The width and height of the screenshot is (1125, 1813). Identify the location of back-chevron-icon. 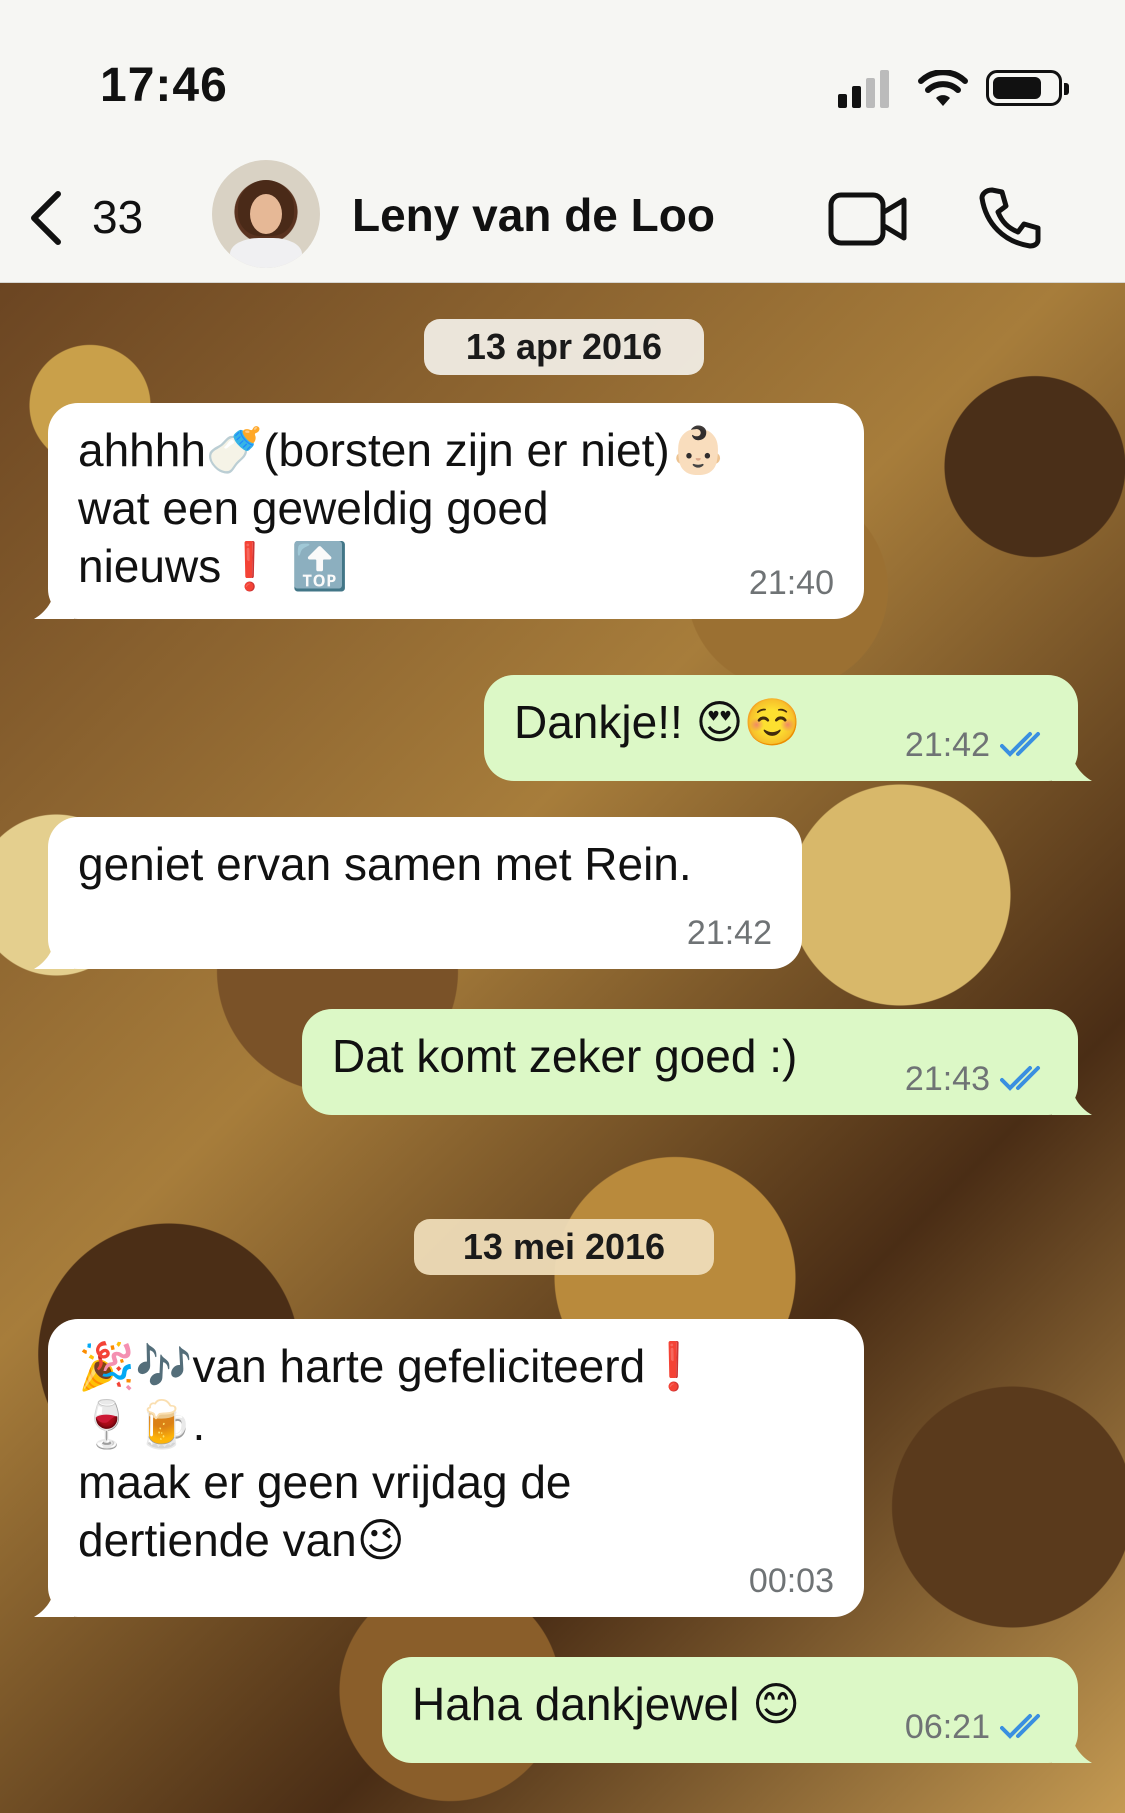
(46, 218).